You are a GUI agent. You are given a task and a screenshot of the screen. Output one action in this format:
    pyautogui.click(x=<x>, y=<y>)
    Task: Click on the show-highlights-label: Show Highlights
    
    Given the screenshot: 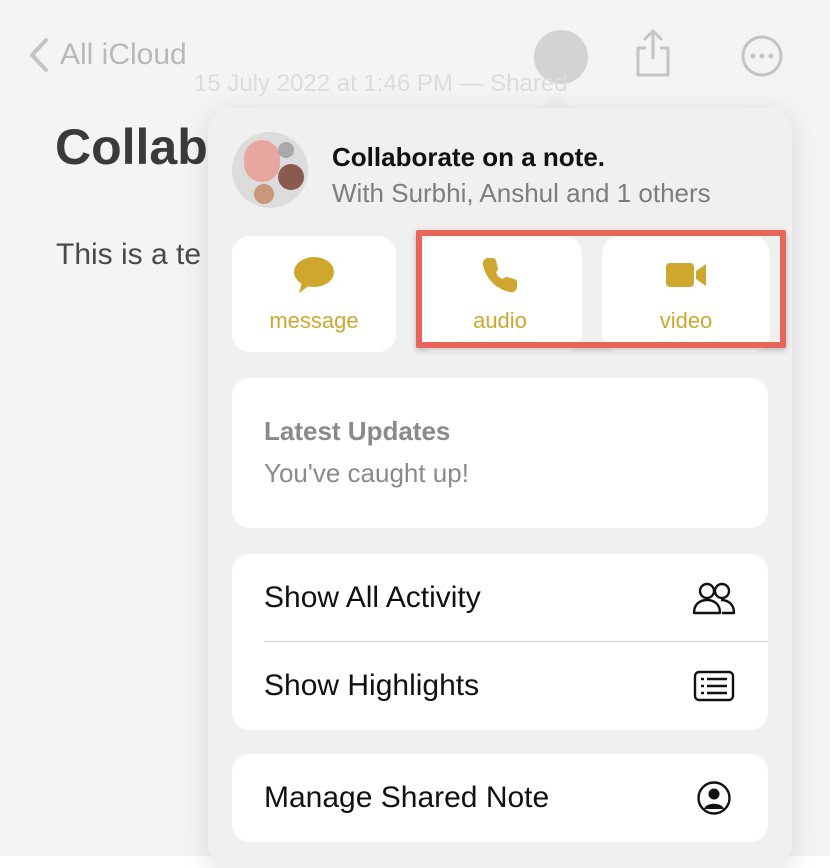 What is the action you would take?
    pyautogui.click(x=372, y=685)
    